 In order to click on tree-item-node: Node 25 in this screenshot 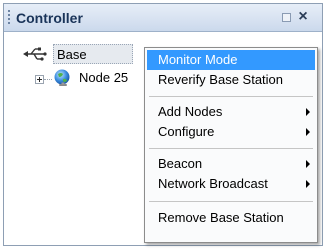, I will do `click(103, 78)`.